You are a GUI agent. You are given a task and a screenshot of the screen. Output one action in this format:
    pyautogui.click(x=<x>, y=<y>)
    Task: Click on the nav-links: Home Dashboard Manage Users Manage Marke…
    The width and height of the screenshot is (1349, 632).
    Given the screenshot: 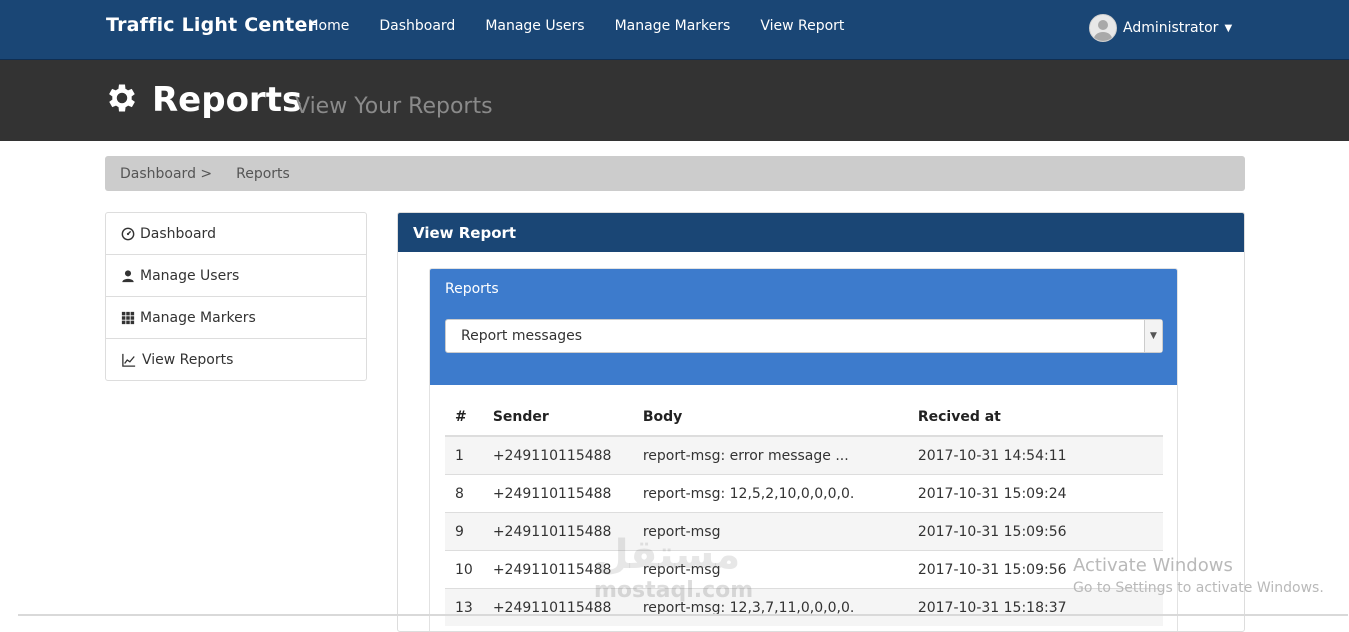 What is the action you would take?
    pyautogui.click(x=591, y=26)
    